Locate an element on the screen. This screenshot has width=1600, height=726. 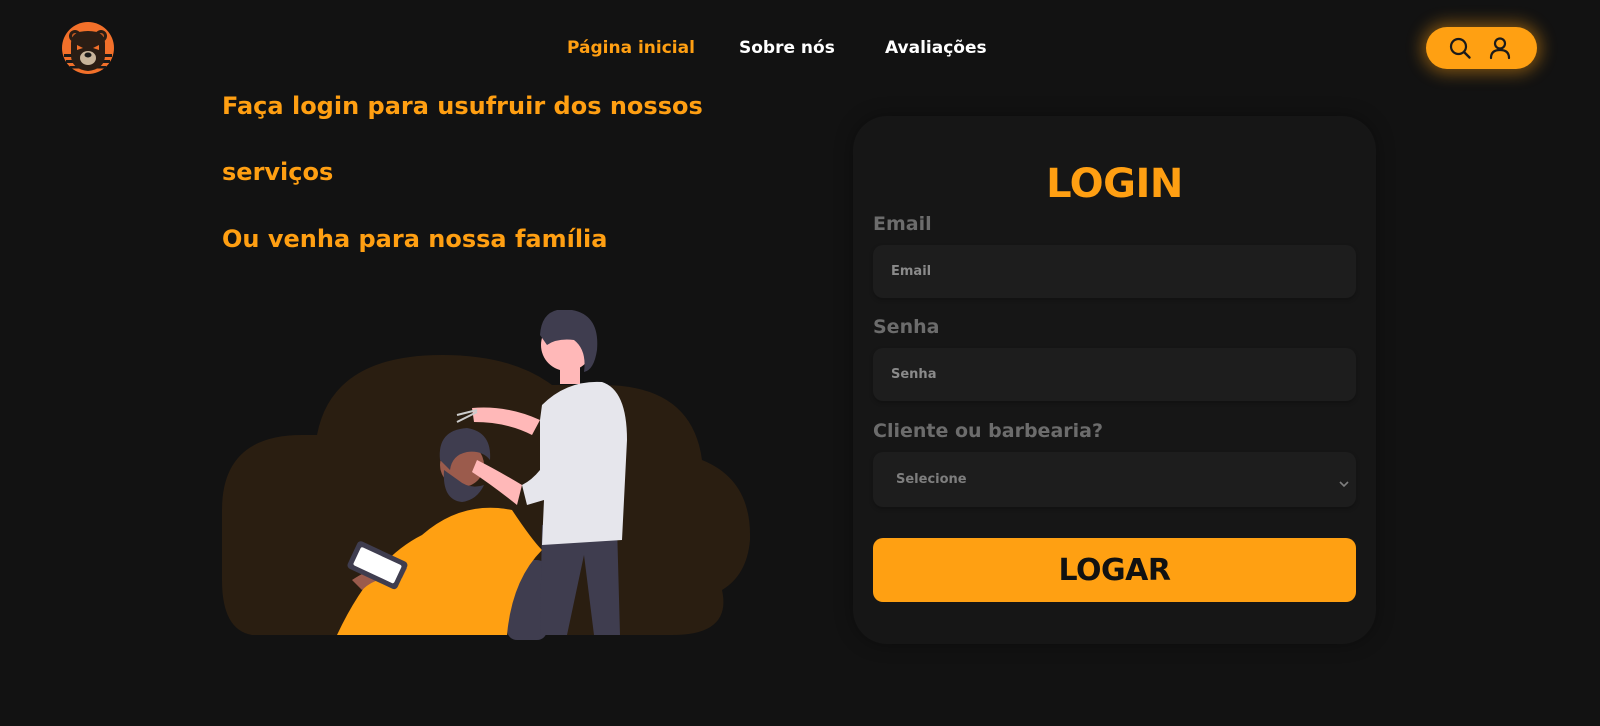
nav-link-home: Página inicial is located at coordinates (631, 48).